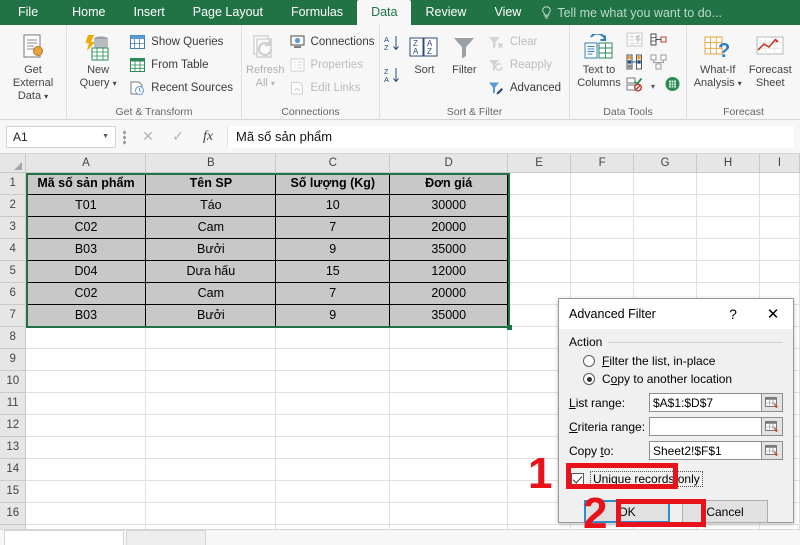  I want to click on row-header-8: 8, so click(13, 337).